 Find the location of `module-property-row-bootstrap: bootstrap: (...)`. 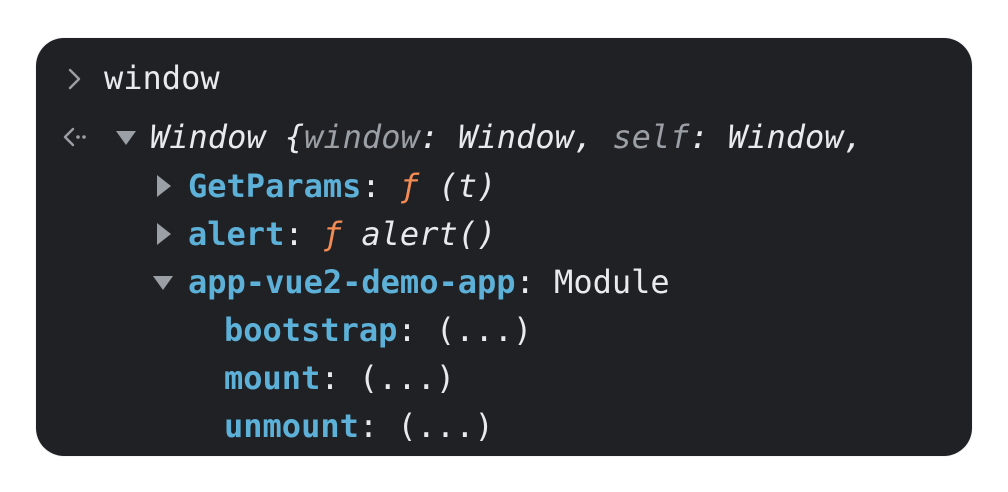

module-property-row-bootstrap: bootstrap: (...) is located at coordinates (504, 330).